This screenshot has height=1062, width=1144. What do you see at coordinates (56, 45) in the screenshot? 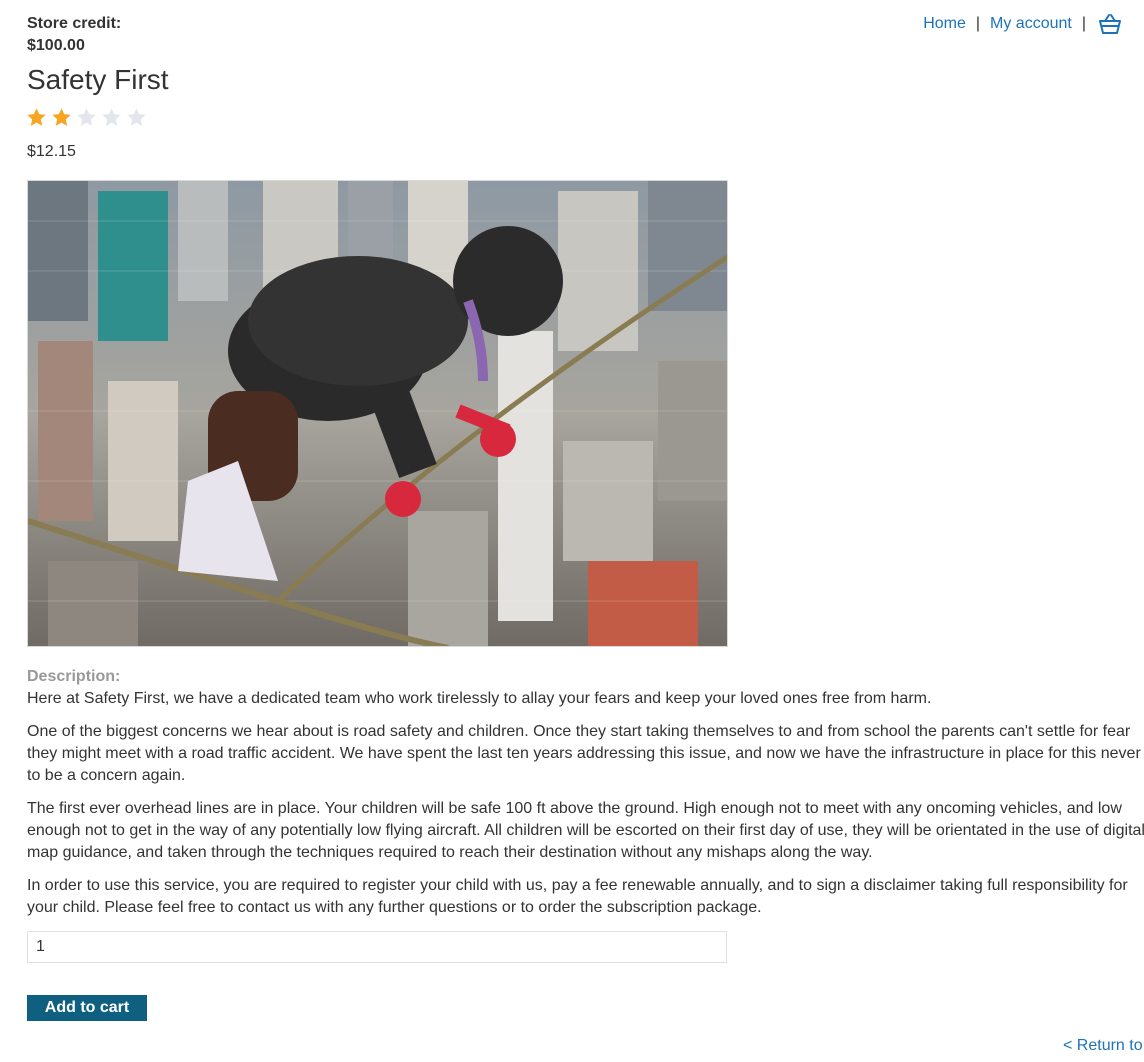
I see `store-credit-amount: $100.00` at bounding box center [56, 45].